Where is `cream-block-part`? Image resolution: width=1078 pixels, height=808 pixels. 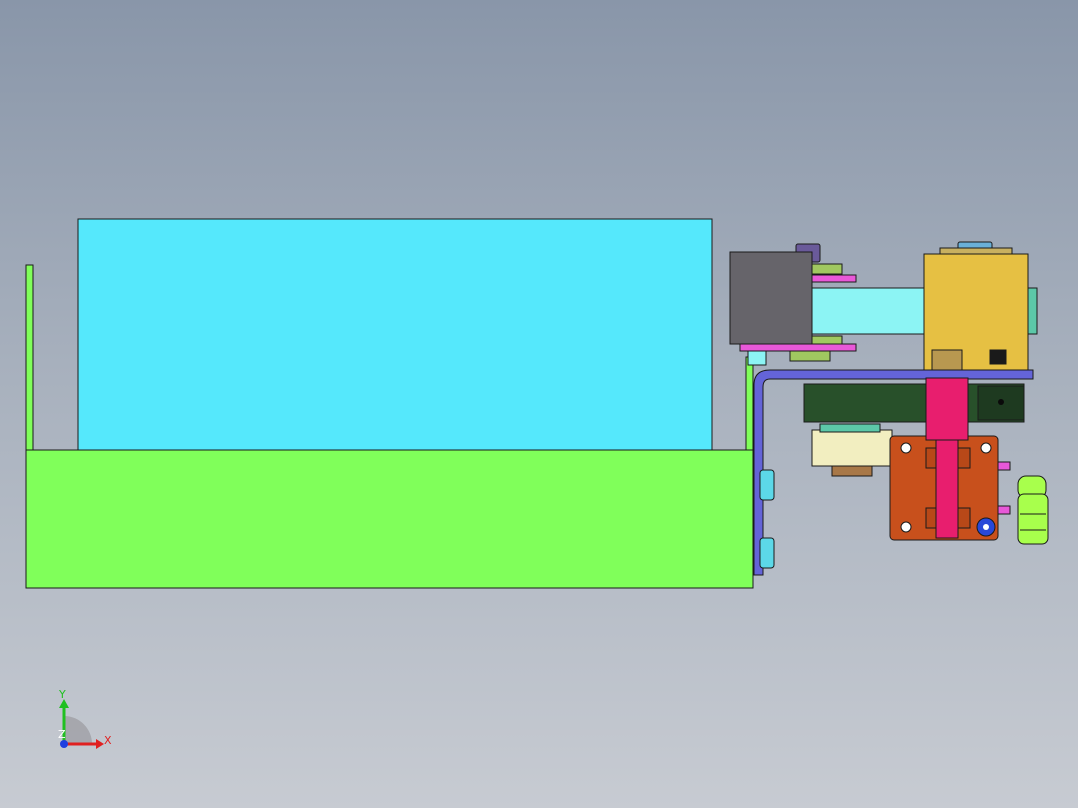
cream-block-part is located at coordinates (852, 450).